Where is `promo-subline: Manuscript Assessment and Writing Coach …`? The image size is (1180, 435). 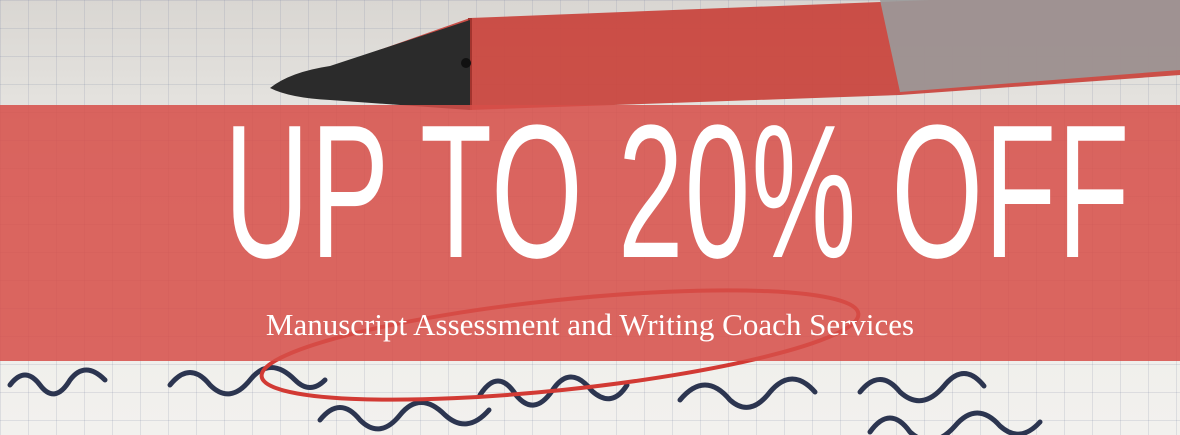 promo-subline: Manuscript Assessment and Writing Coach … is located at coordinates (590, 324).